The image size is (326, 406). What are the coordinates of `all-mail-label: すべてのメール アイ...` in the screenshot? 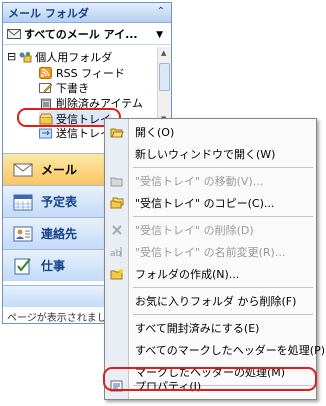 It's located at (81, 34).